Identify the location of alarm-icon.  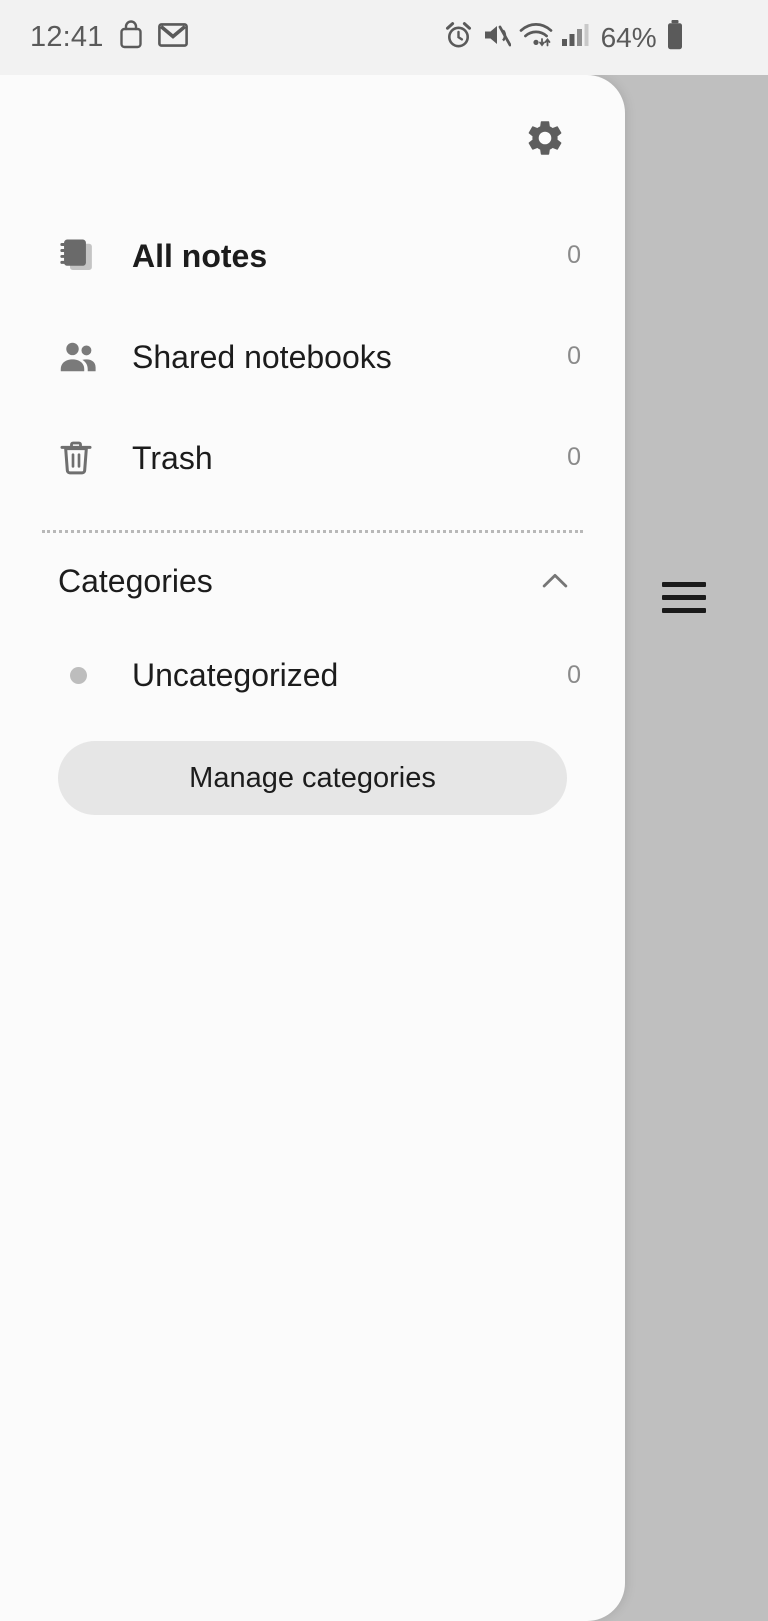
(458, 38).